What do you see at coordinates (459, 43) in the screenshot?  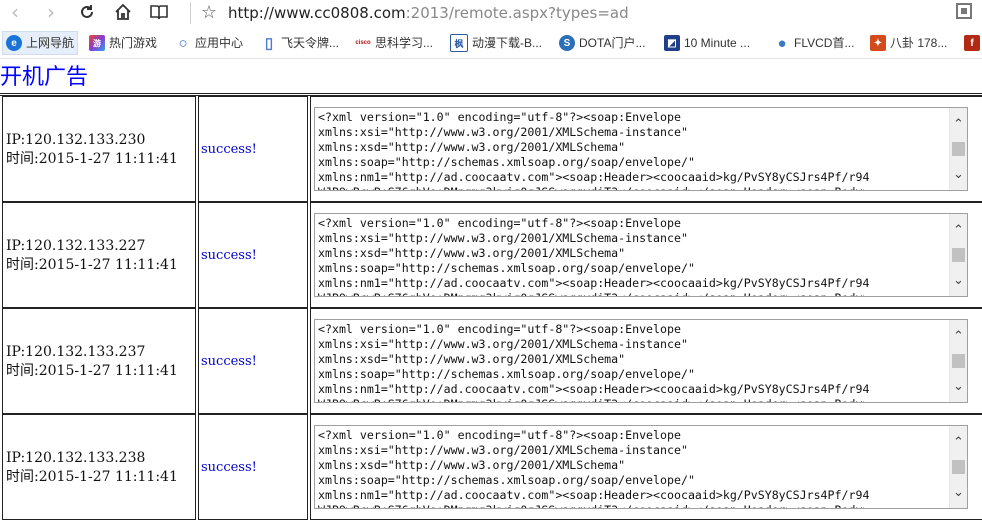 I see `anime-site-icon: 枫` at bounding box center [459, 43].